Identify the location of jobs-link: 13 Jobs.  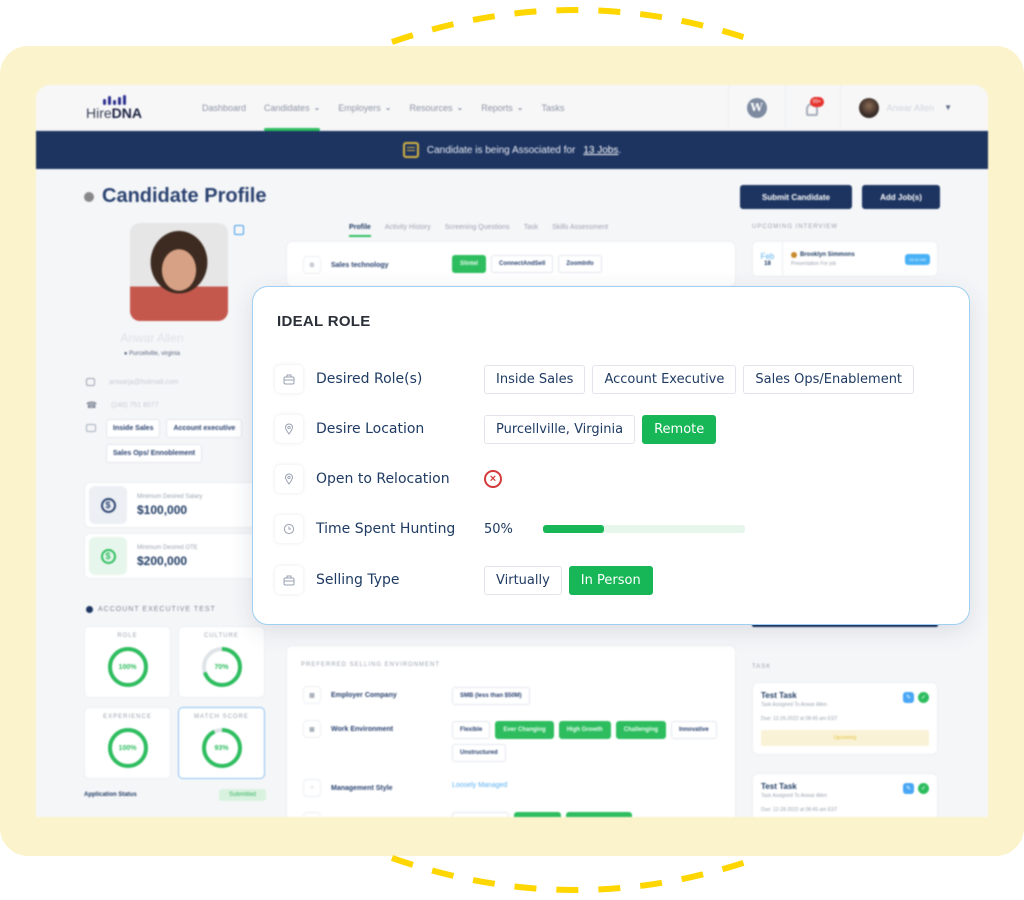
(600, 150).